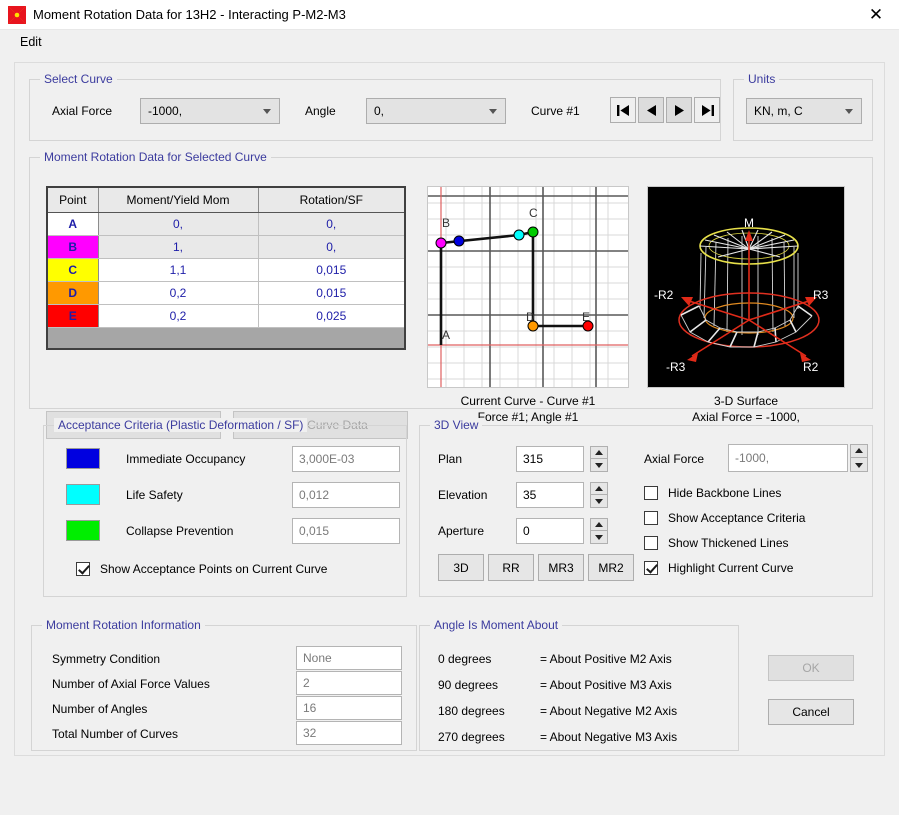 This screenshot has height=815, width=899. Describe the element at coordinates (214, 569) in the screenshot. I see `show-acceptance-points-label: Show Acceptance Points on Current Curve` at that location.